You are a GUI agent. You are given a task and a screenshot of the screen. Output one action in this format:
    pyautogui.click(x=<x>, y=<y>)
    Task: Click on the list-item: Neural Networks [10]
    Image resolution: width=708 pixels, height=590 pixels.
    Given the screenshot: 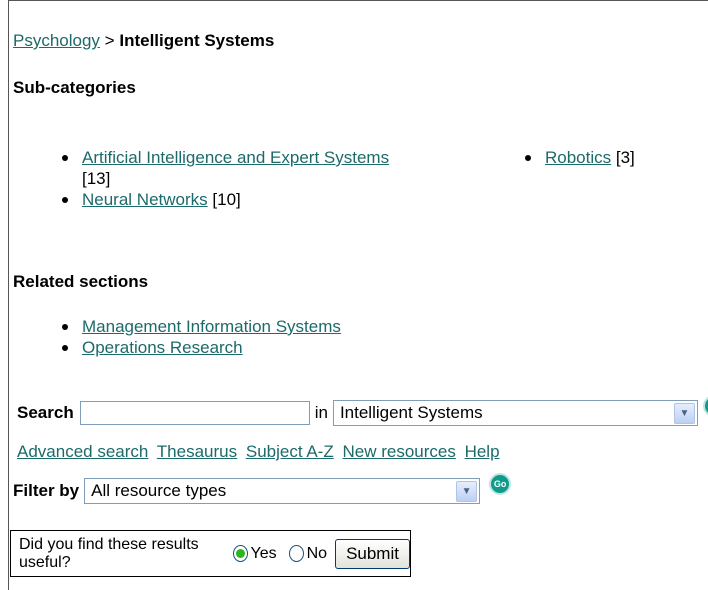 What is the action you would take?
    pyautogui.click(x=260, y=199)
    